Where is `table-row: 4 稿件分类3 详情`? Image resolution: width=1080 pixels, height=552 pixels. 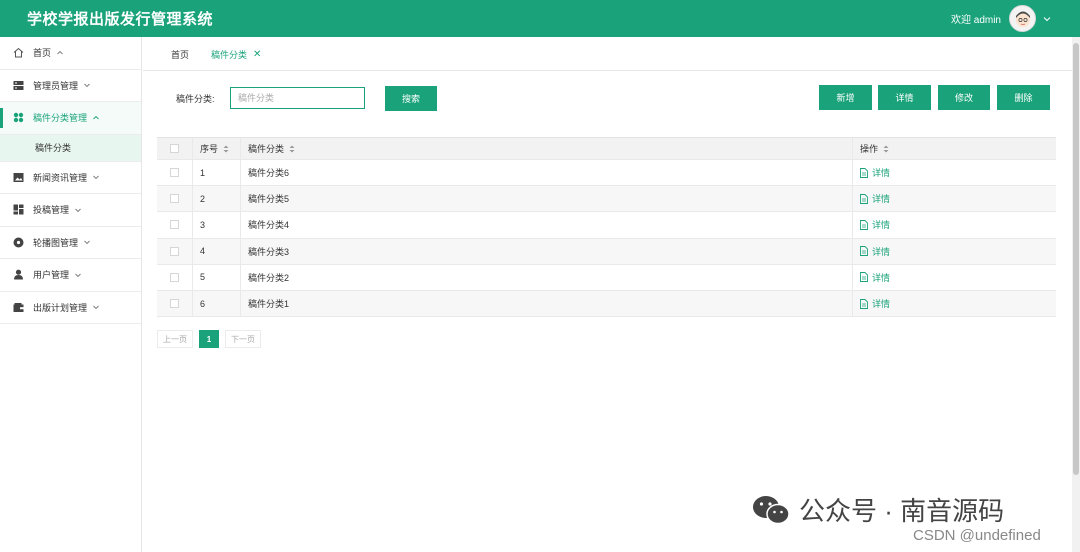 table-row: 4 稿件分类3 详情 is located at coordinates (606, 251).